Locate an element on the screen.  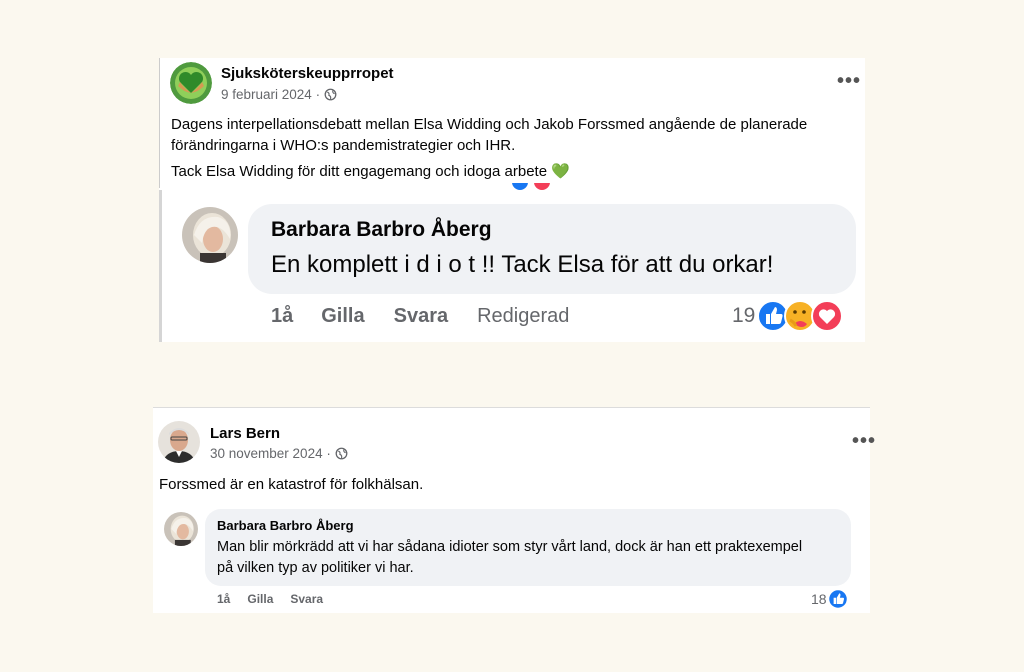
post-left-border is located at coordinates (159, 123).